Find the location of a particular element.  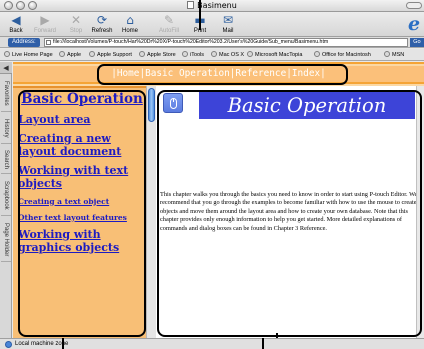

favorite-apple: Apple is located at coordinates (70, 55).